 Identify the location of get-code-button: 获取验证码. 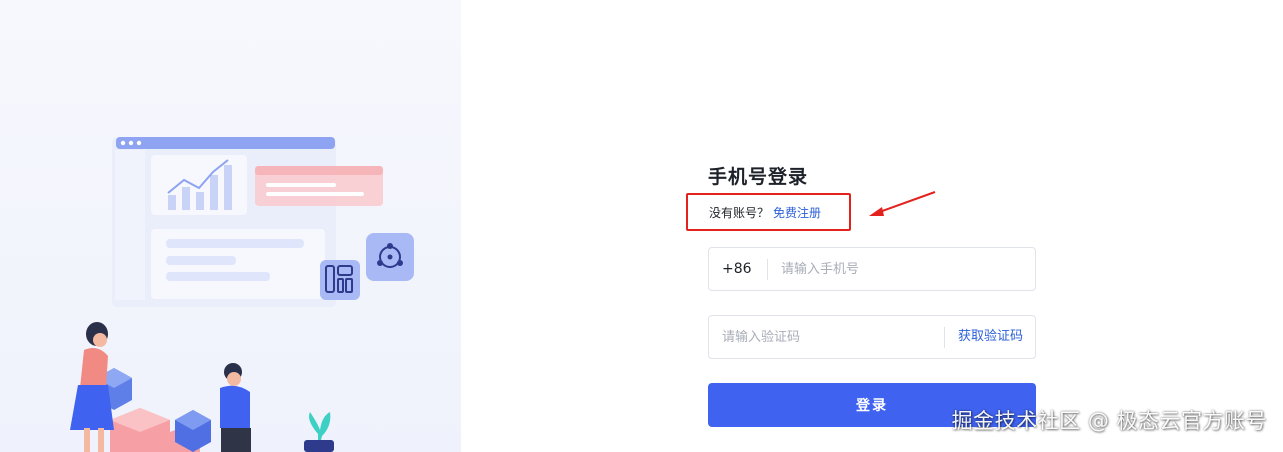
(990, 337).